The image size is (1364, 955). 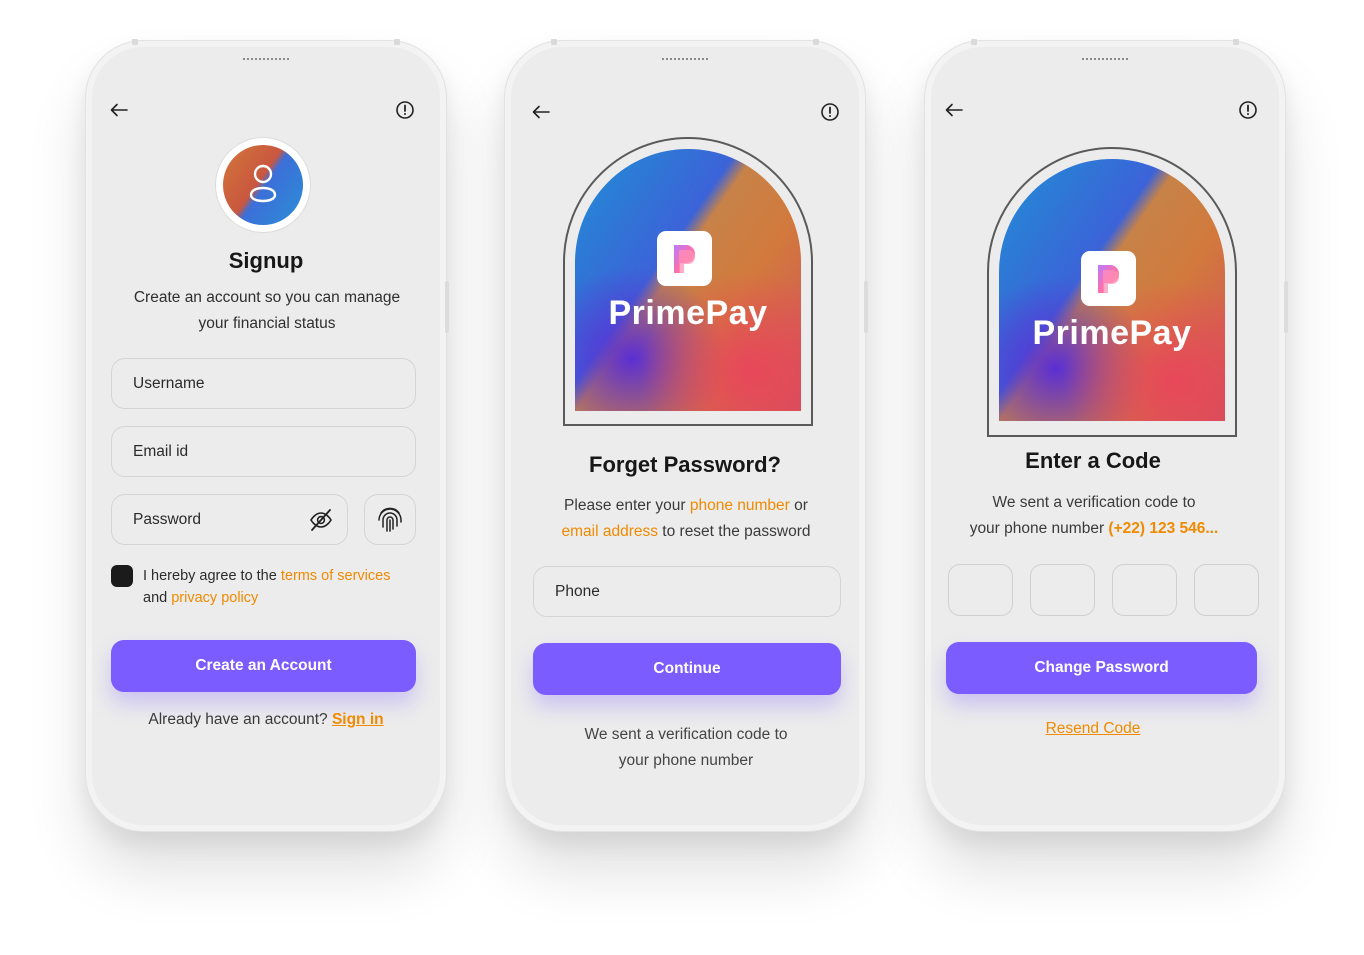 What do you see at coordinates (238, 719) in the screenshot?
I see `have-account-text: Already have an account?` at bounding box center [238, 719].